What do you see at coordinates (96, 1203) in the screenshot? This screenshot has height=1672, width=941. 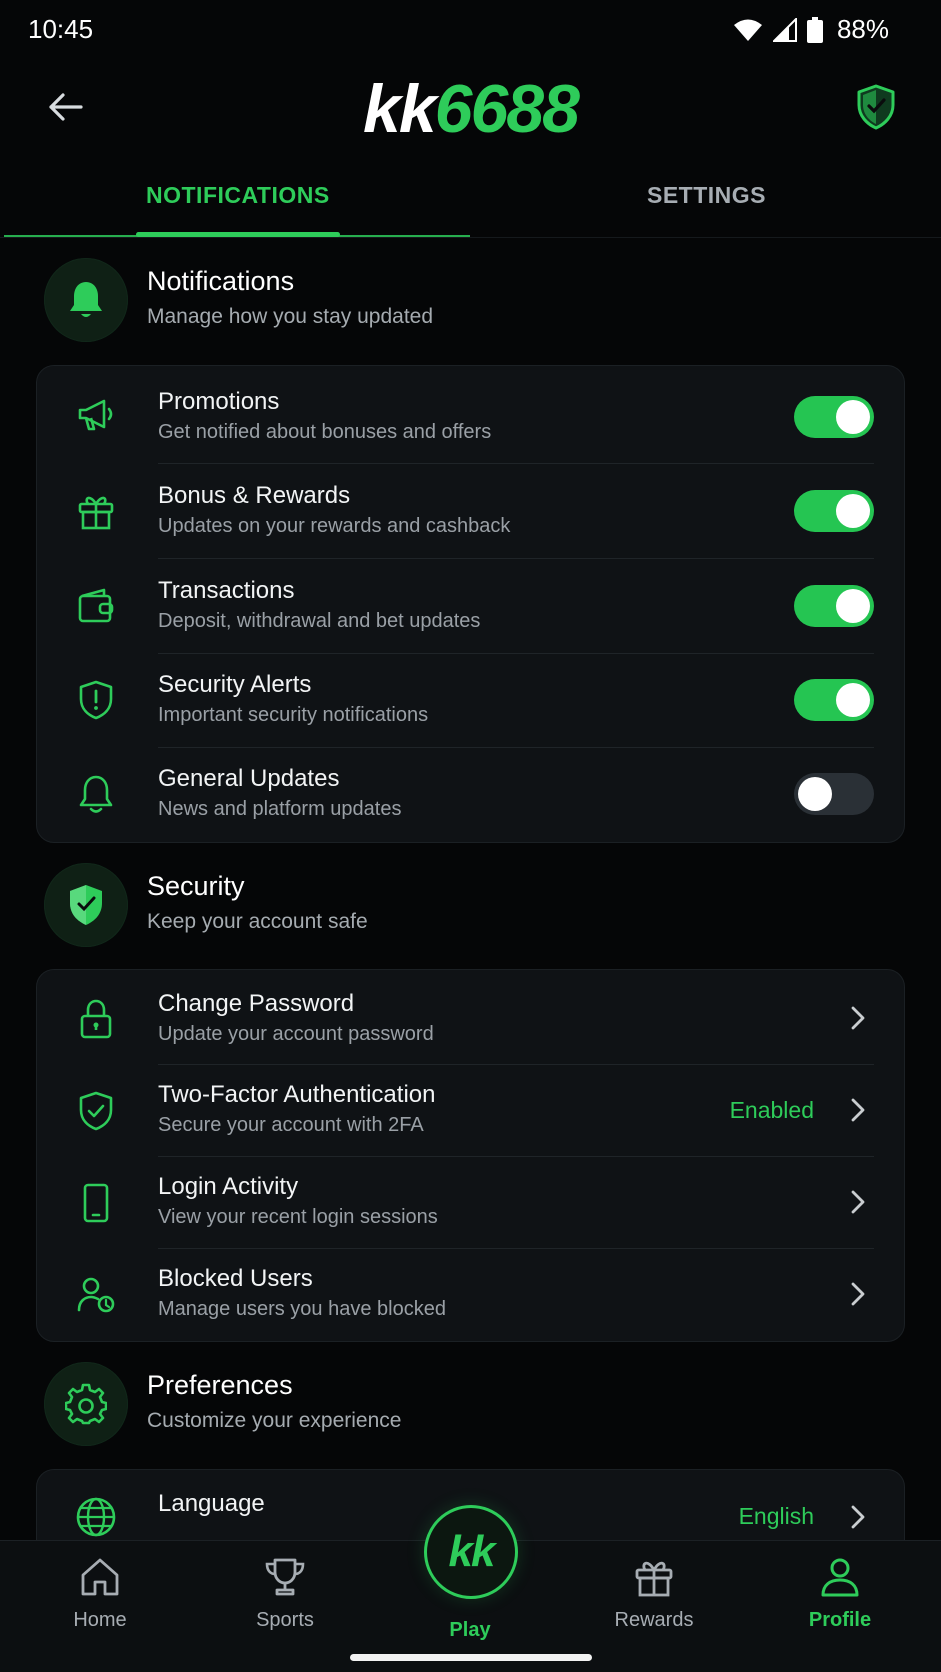 I see `phone-icon` at bounding box center [96, 1203].